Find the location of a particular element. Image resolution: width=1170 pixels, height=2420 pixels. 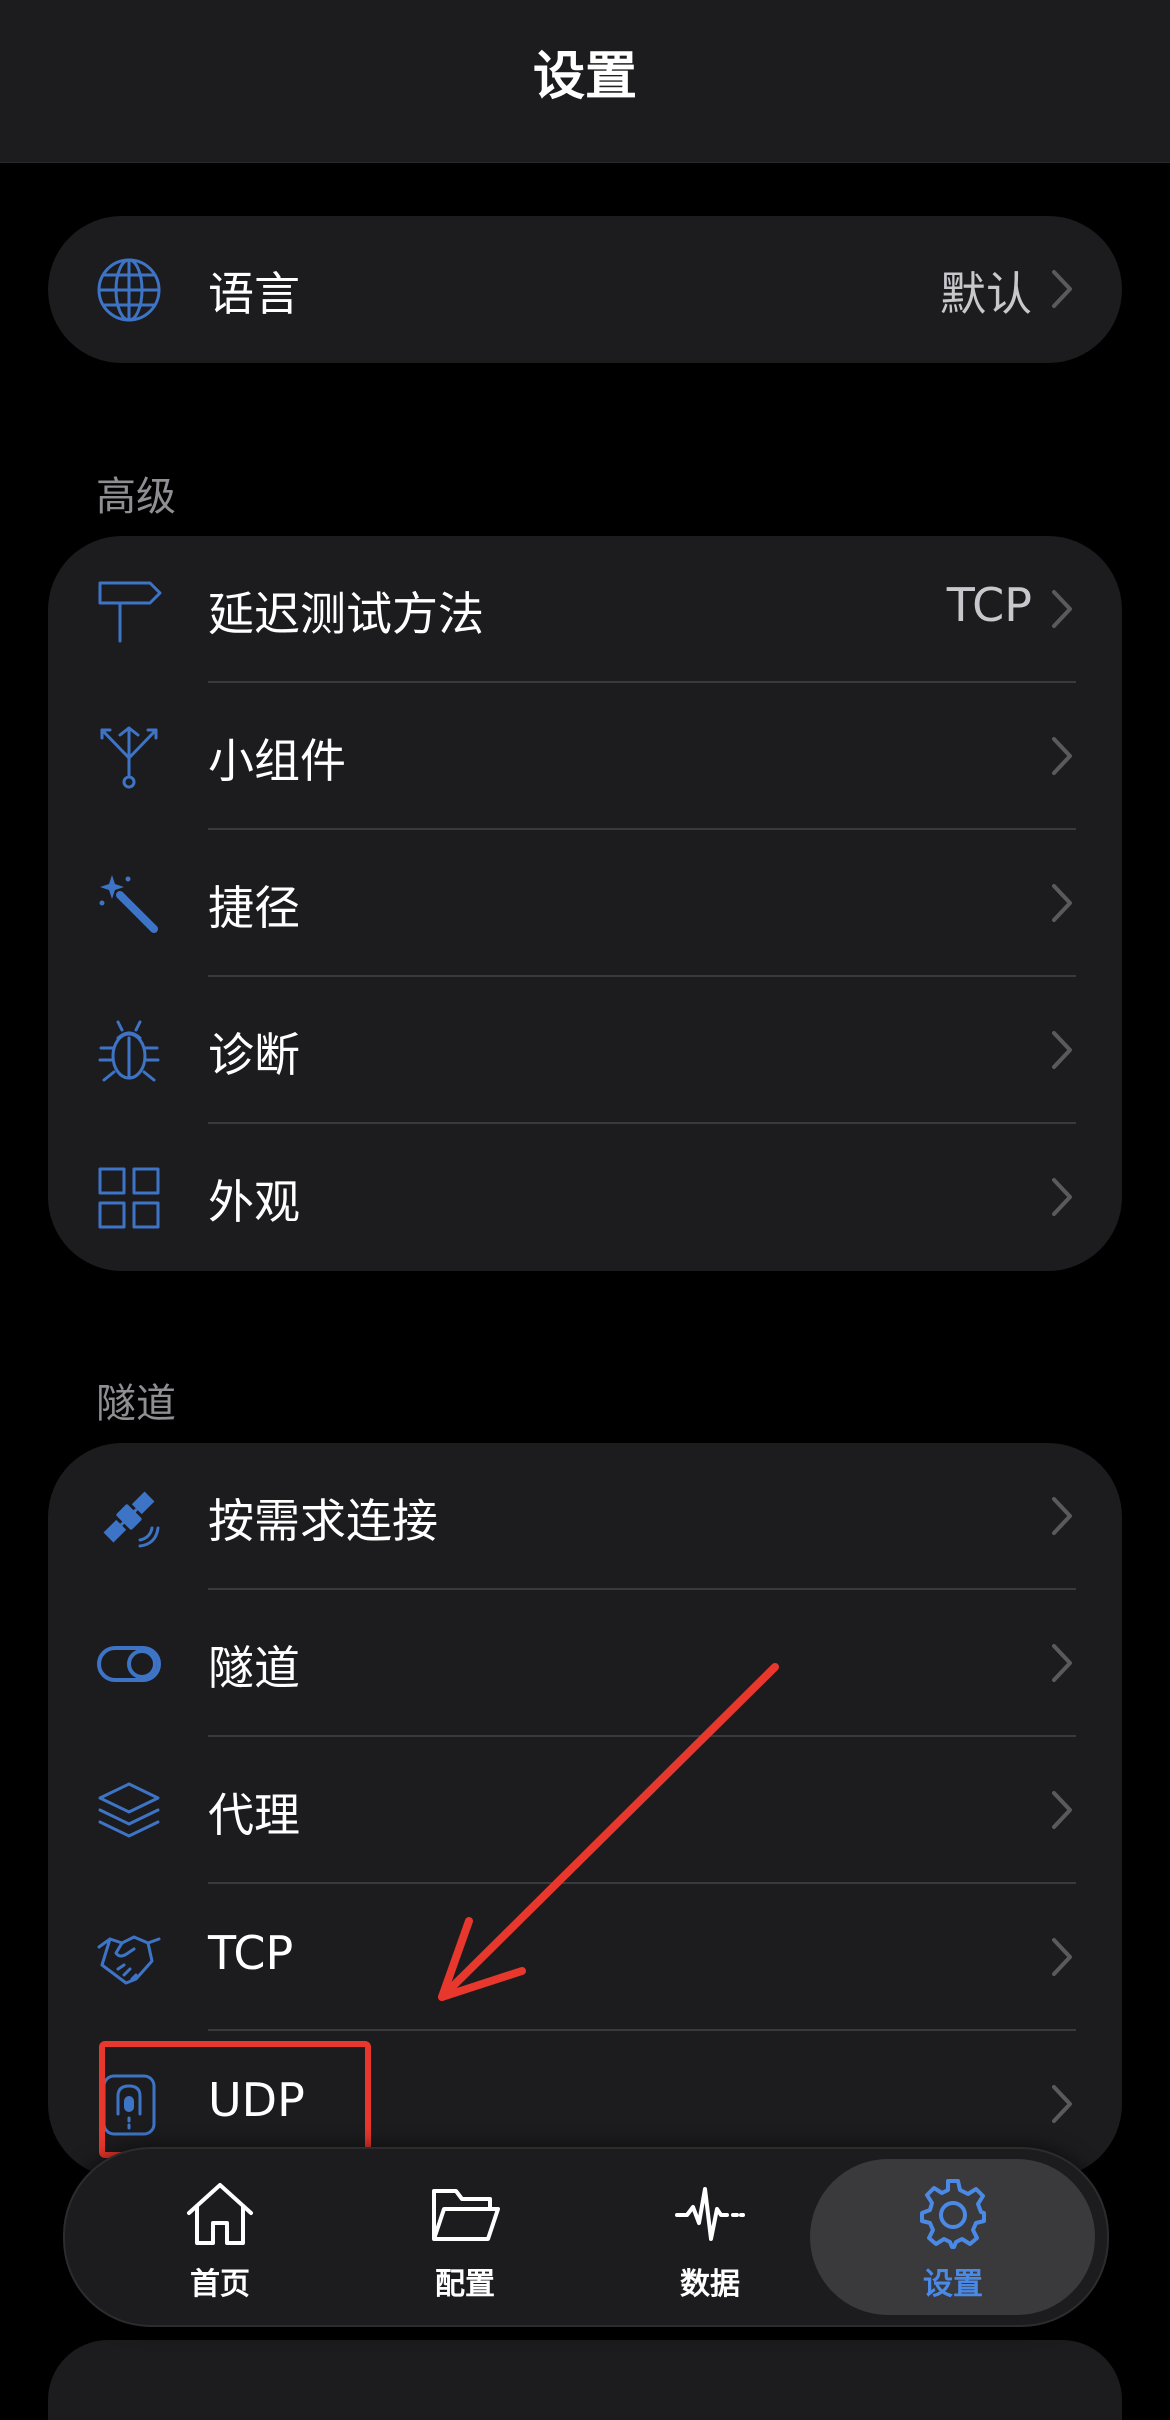

grid-icon is located at coordinates (129, 1198).